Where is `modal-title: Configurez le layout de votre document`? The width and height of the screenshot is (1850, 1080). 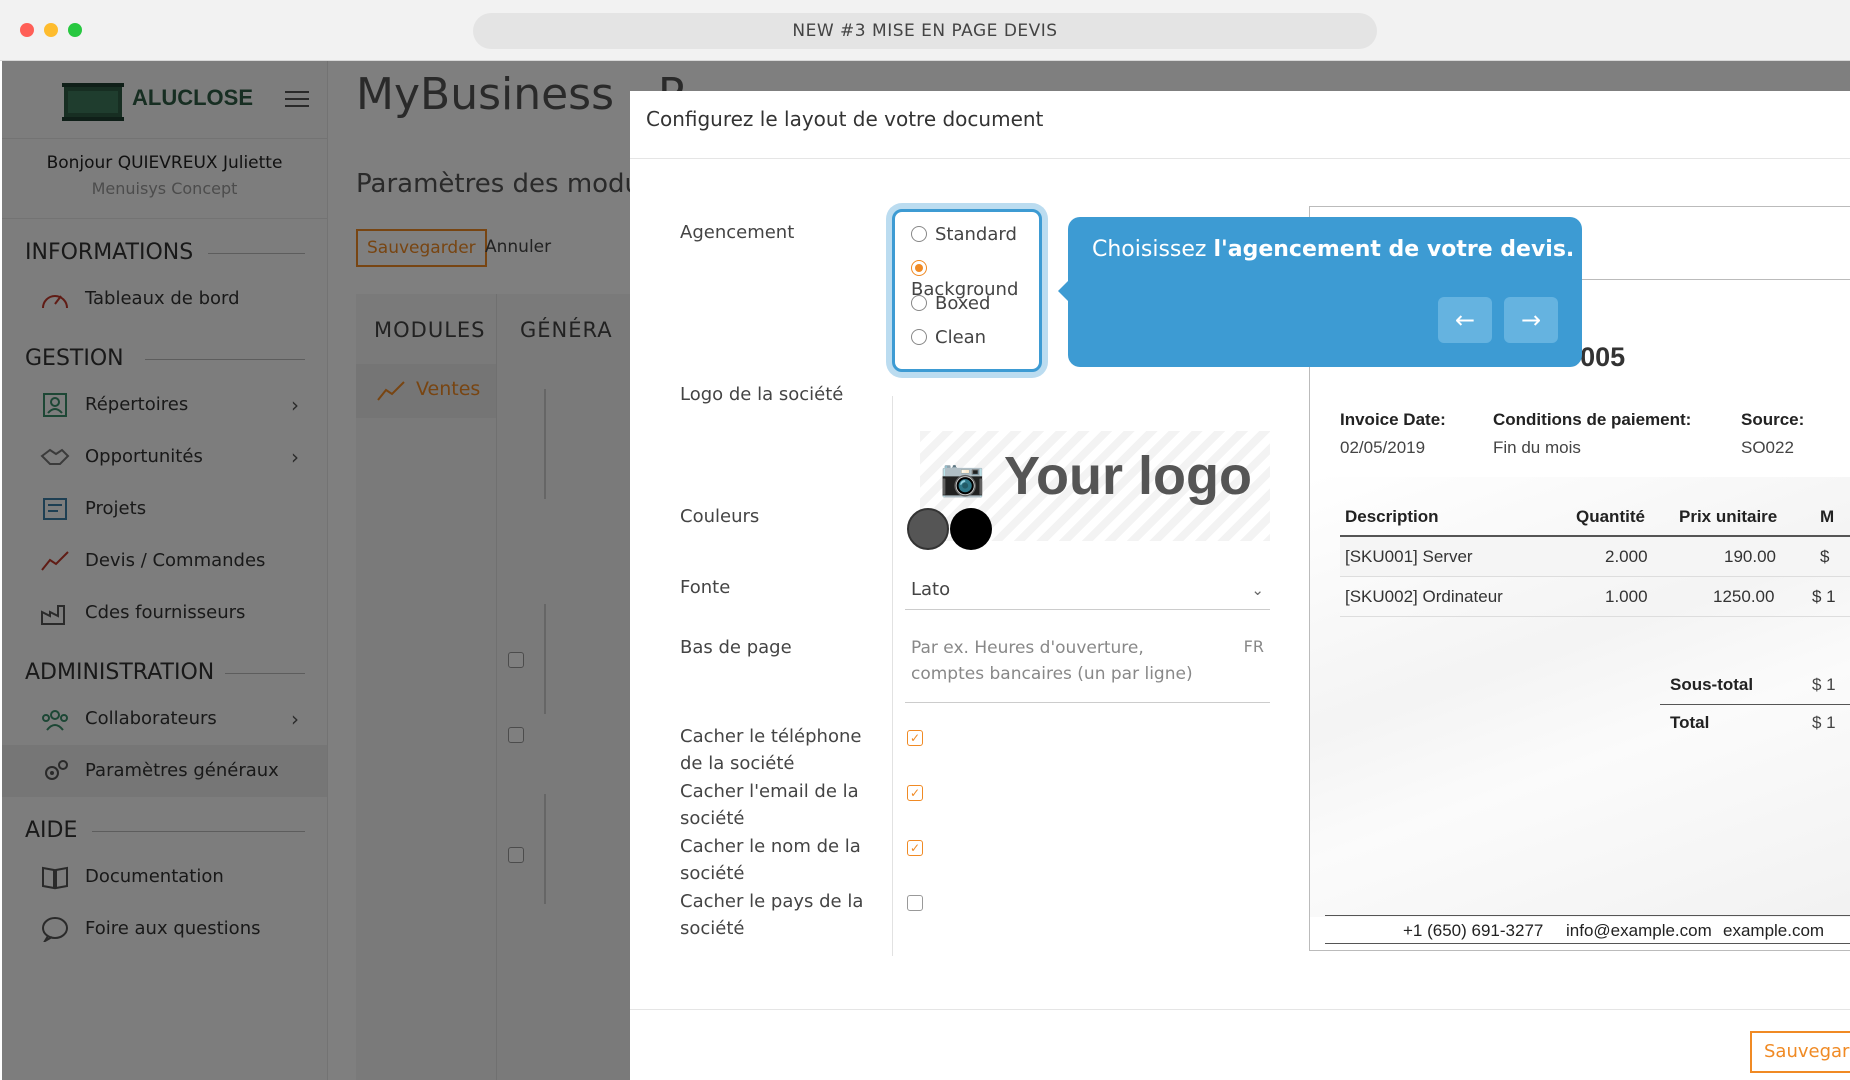 modal-title: Configurez le layout de votre document is located at coordinates (845, 119).